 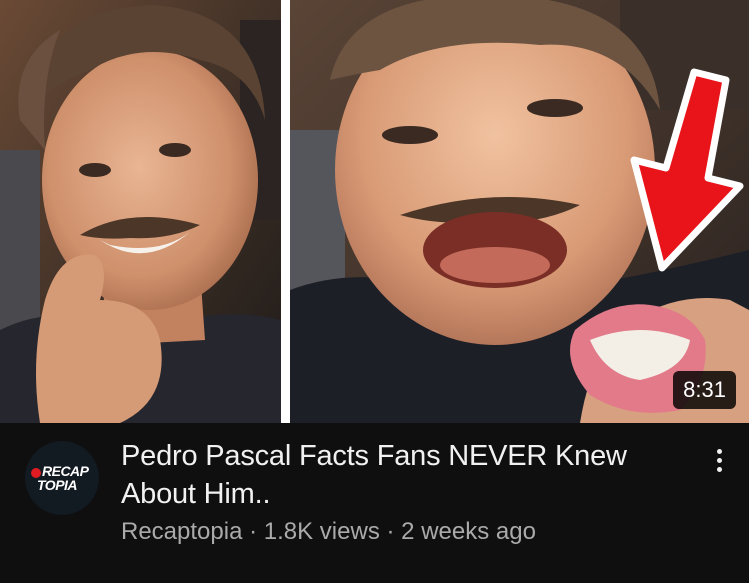 I want to click on recaptopia-logo: RECAP TOPIA, so click(x=62, y=478).